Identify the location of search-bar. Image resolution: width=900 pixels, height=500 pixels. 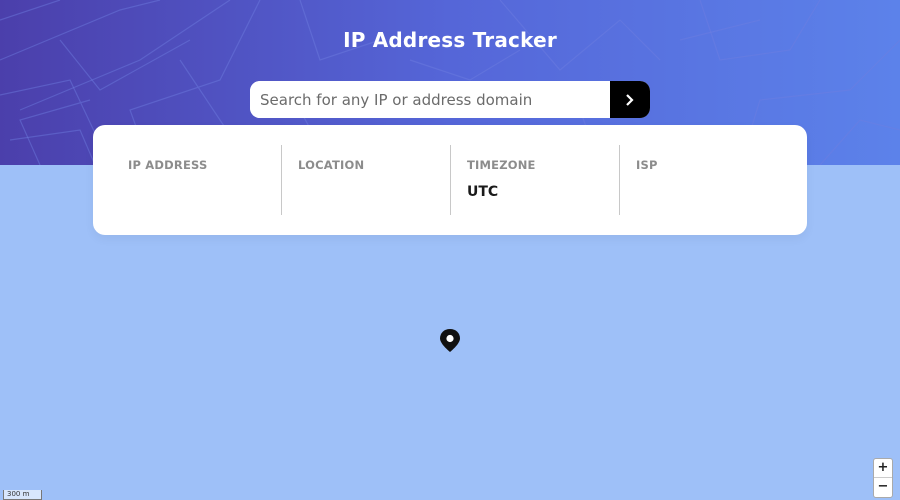
(450, 99).